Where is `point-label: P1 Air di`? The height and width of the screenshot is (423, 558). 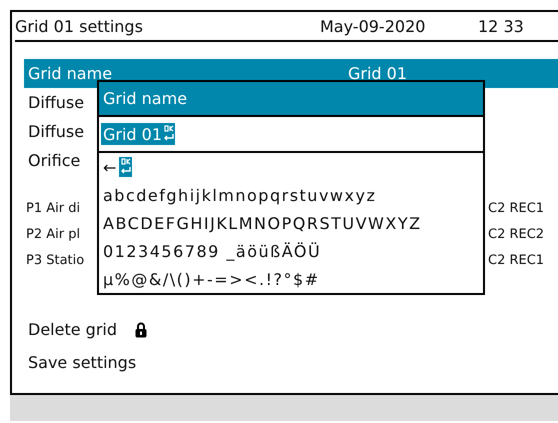
point-label: P1 Air di is located at coordinates (54, 208).